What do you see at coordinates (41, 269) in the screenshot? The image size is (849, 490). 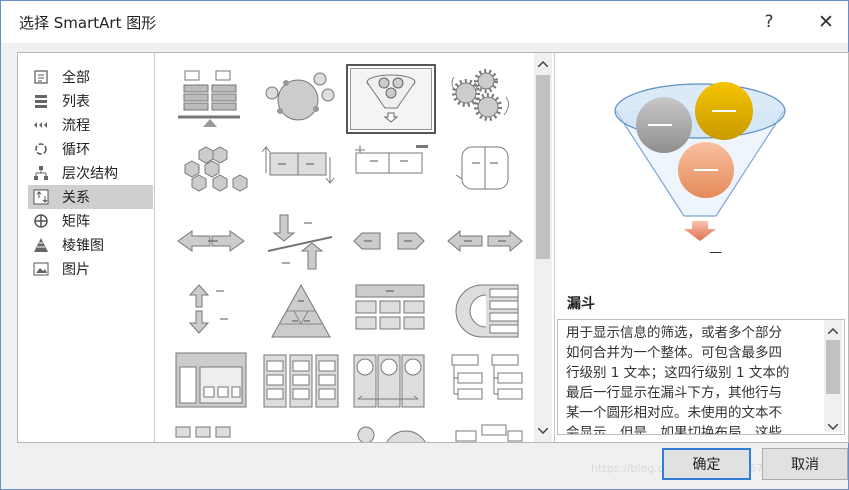 I see `picture-icon` at bounding box center [41, 269].